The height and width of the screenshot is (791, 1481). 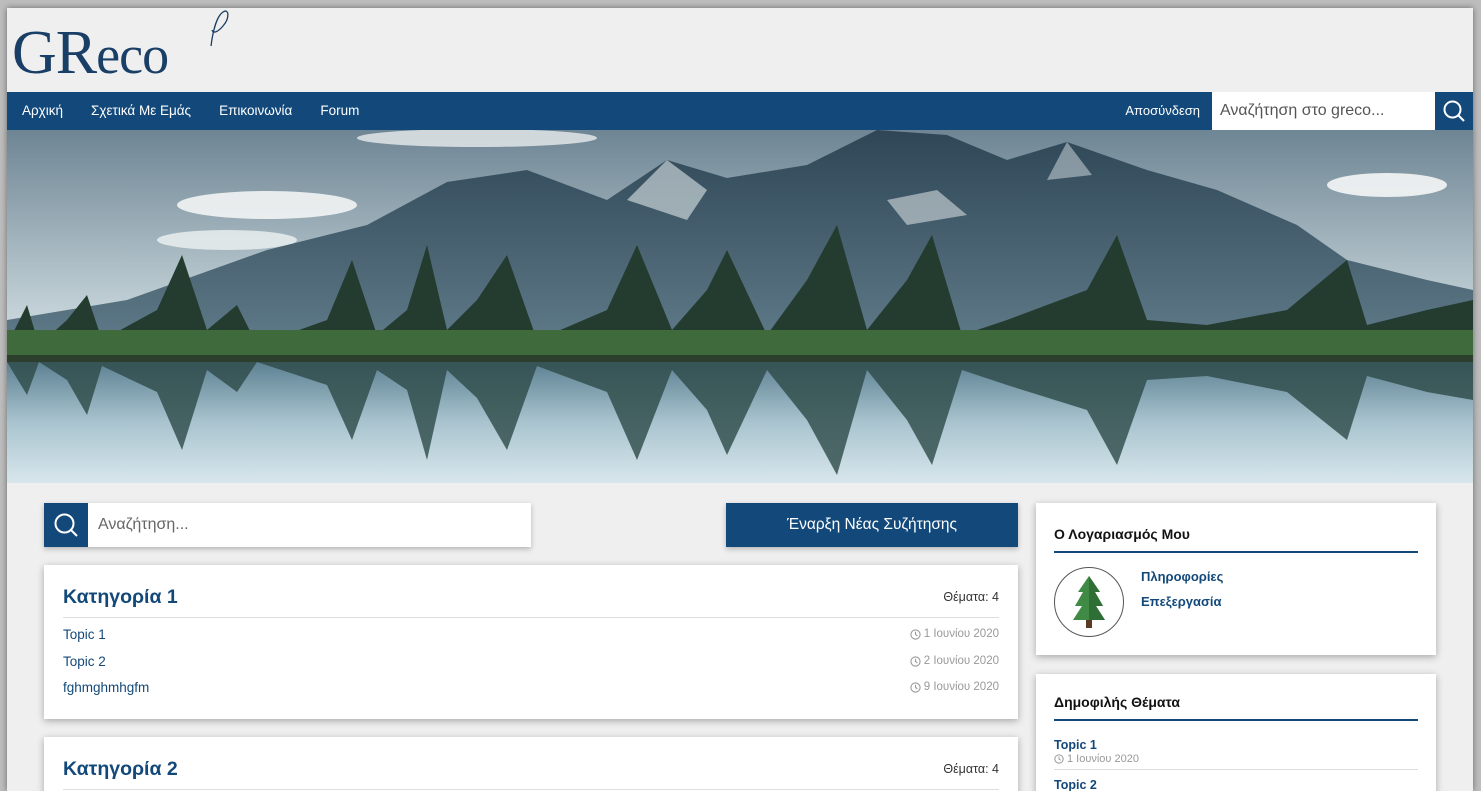 I want to click on nav-item-home: Αρχική, so click(x=41, y=111).